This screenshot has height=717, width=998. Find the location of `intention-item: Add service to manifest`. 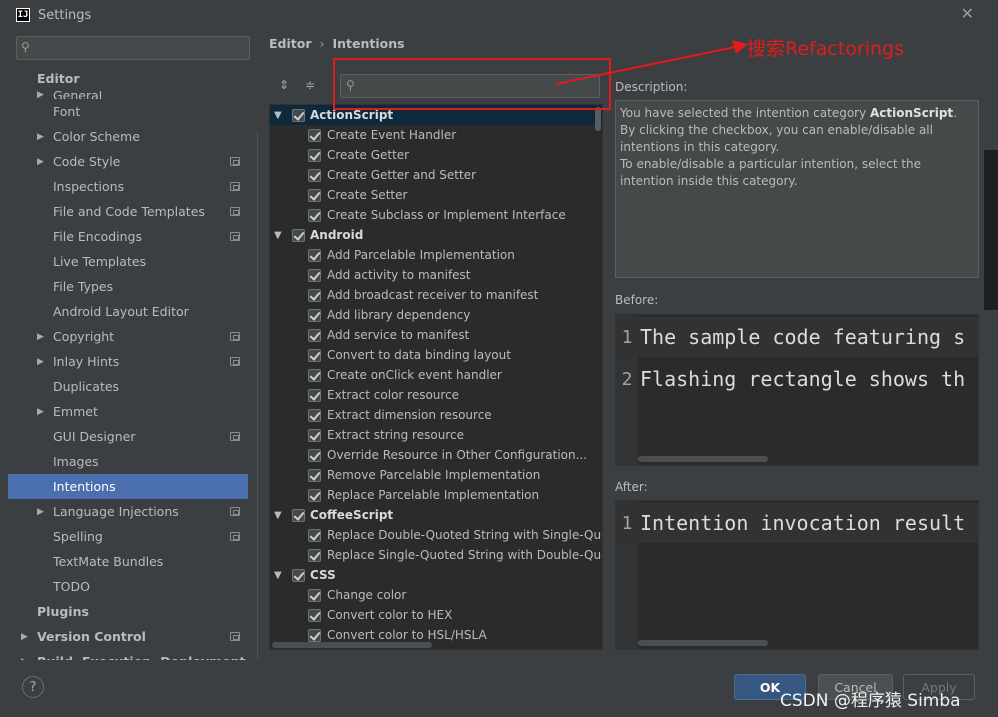

intention-item: Add service to manifest is located at coordinates (436, 335).